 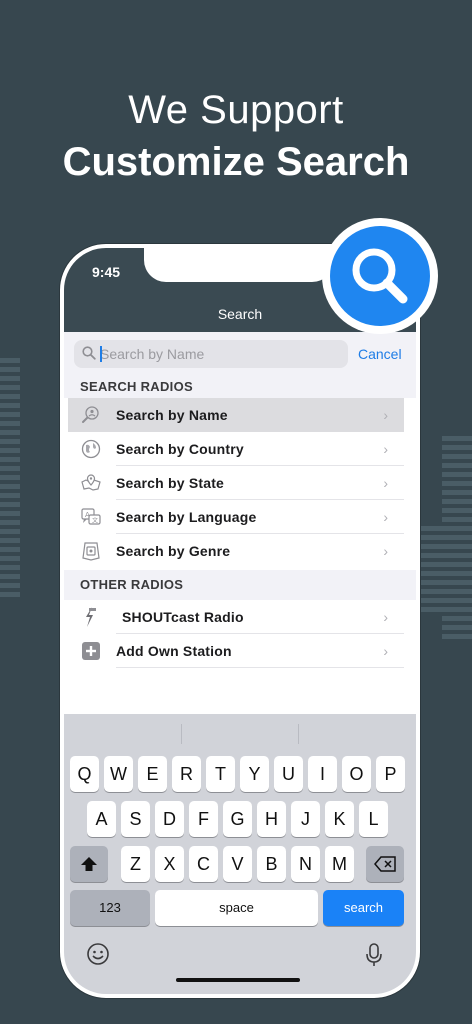 What do you see at coordinates (152, 774) in the screenshot?
I see `key-e: E` at bounding box center [152, 774].